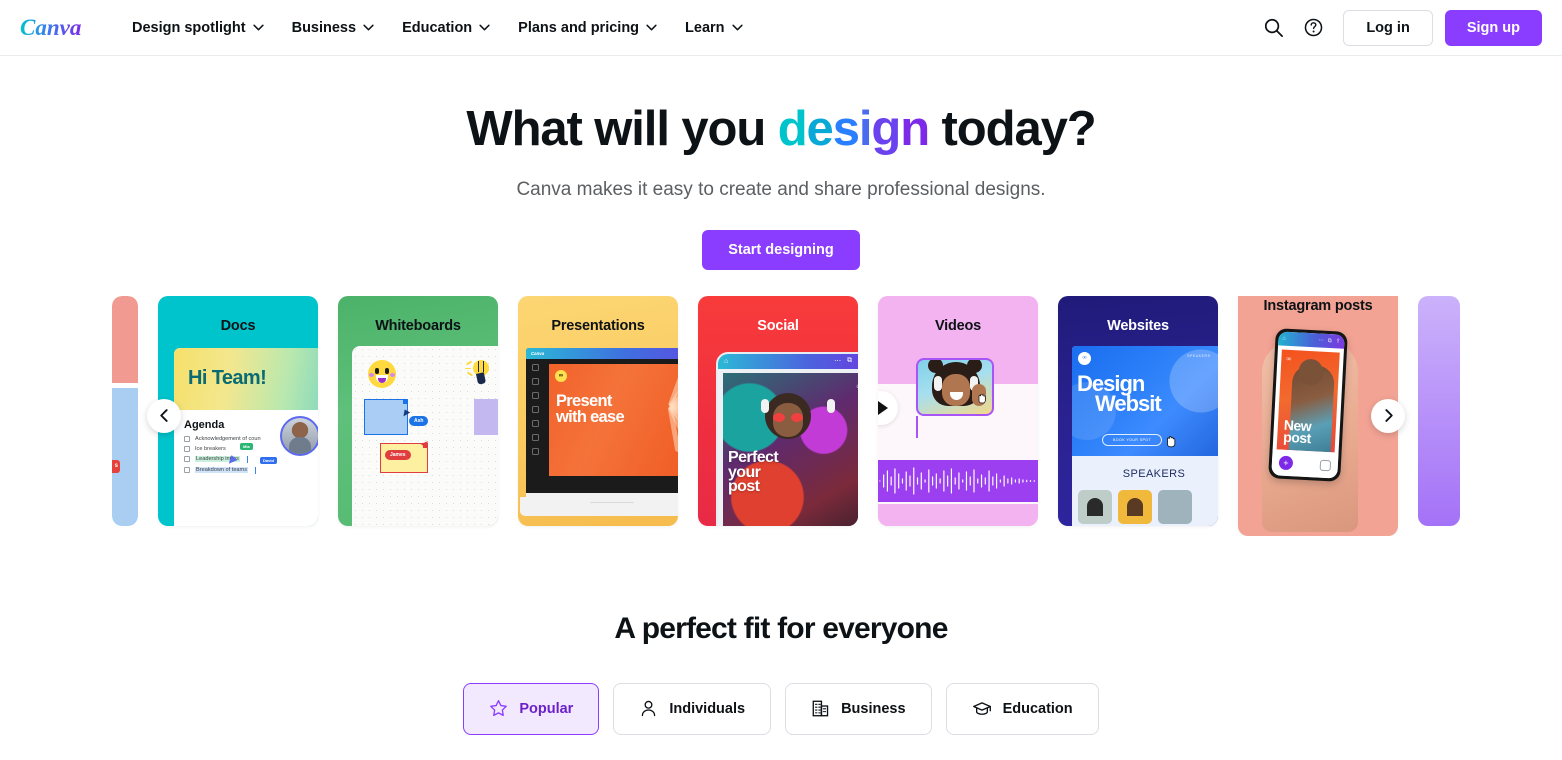  What do you see at coordinates (955, 386) in the screenshot?
I see `video-thumbnail` at bounding box center [955, 386].